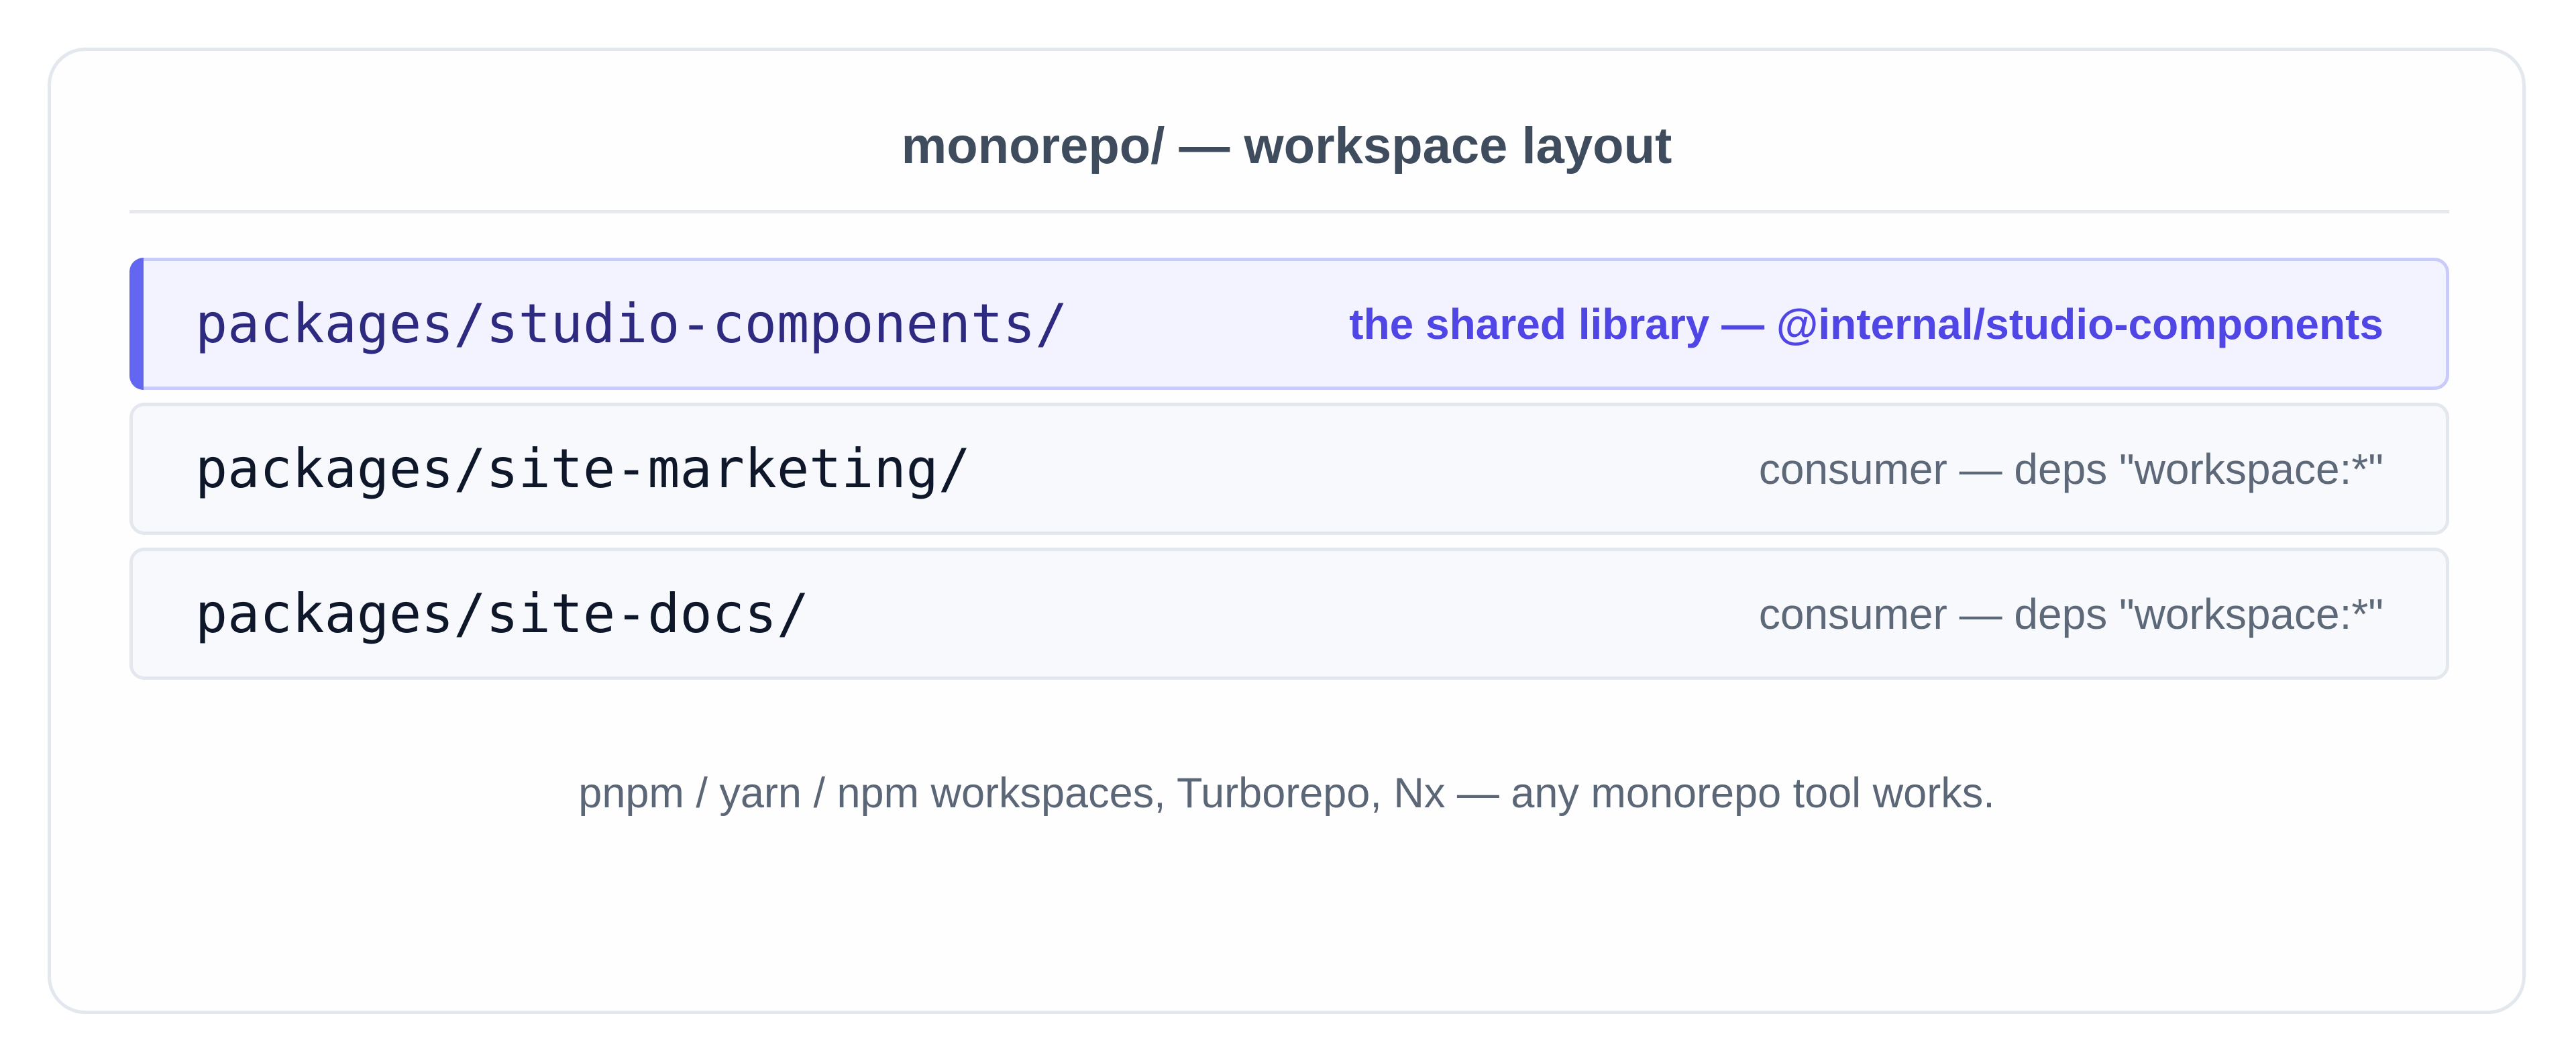 The width and height of the screenshot is (2576, 1063). I want to click on title-divider, so click(1289, 211).